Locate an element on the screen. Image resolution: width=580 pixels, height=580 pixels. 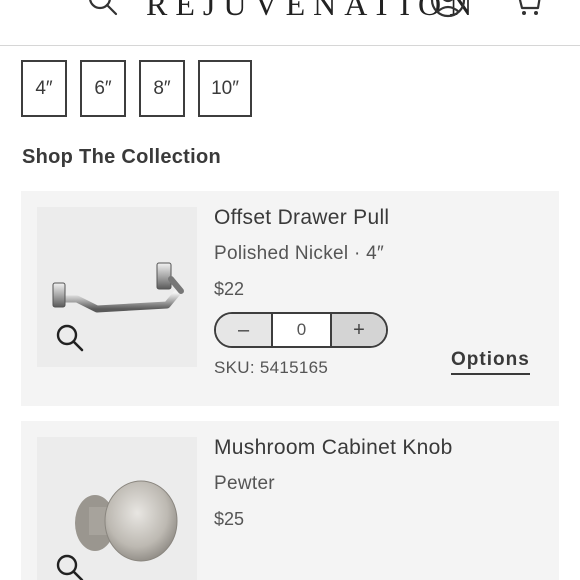
search-icon is located at coordinates (103, 8).